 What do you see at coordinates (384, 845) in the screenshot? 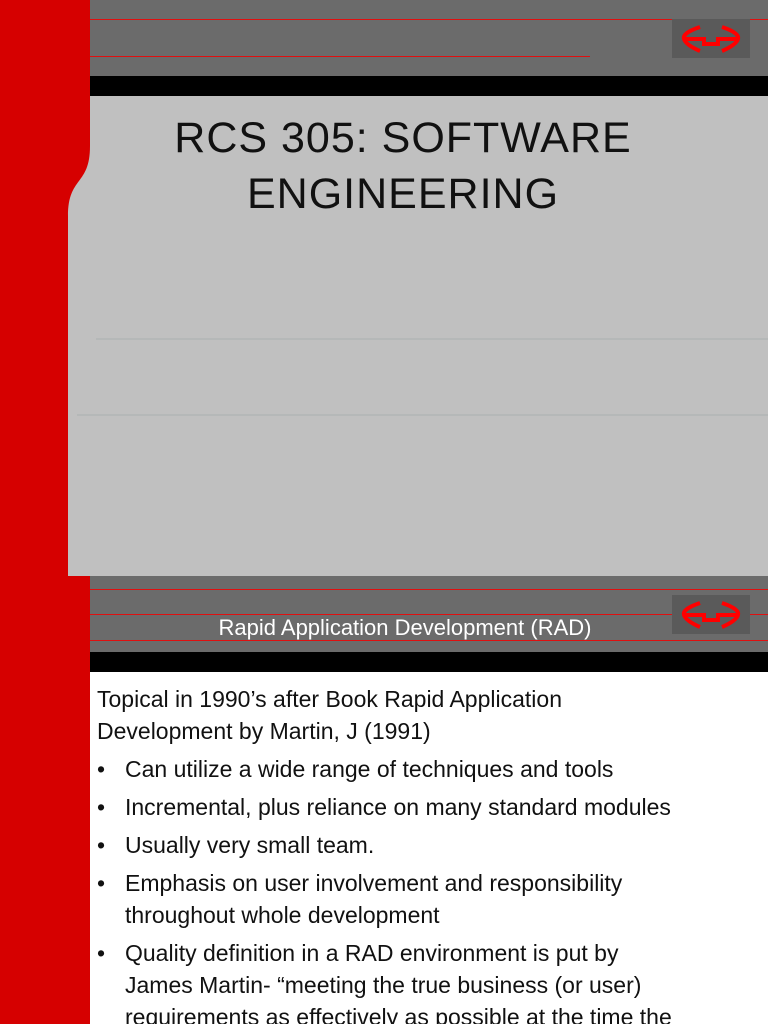
I see `bullet-item: • Usually very small team.` at bounding box center [384, 845].